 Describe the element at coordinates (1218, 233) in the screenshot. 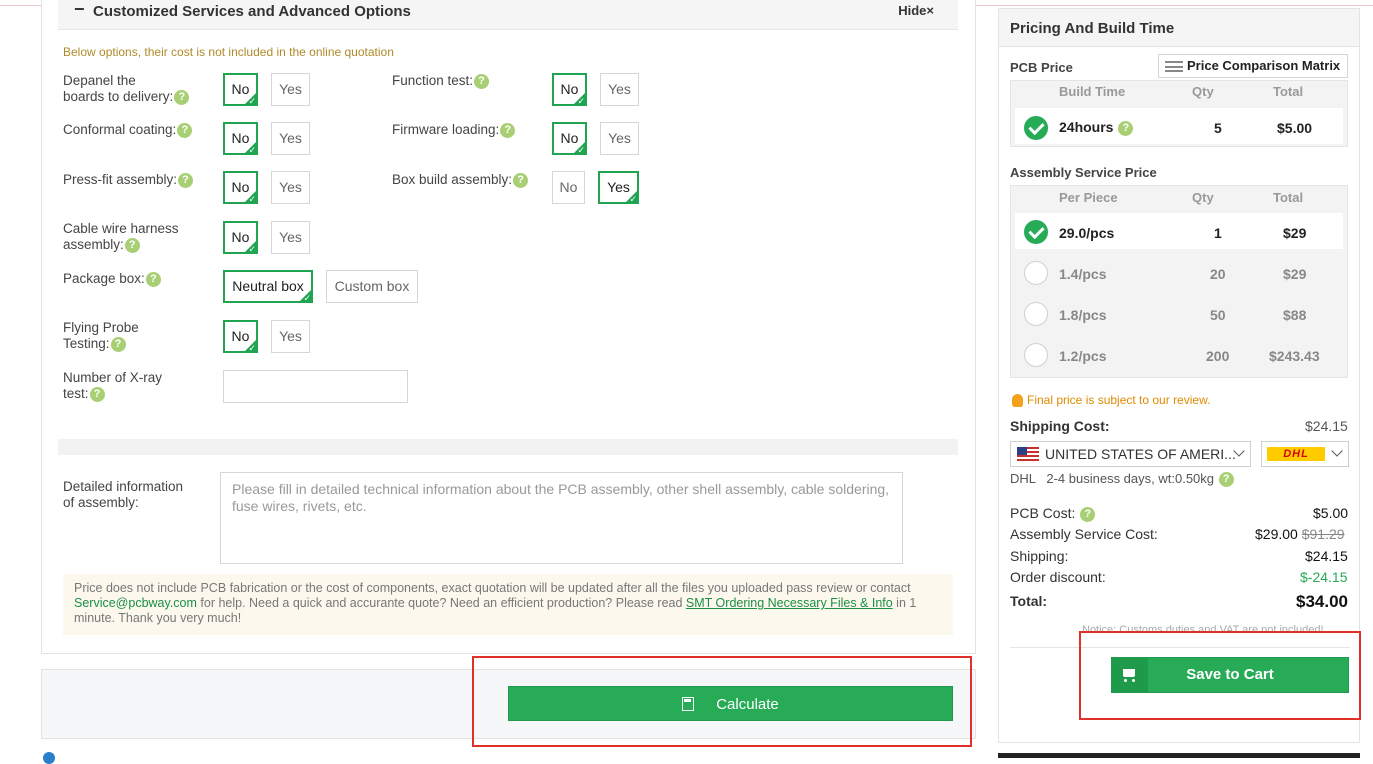

I see `asm-row-1-qty: 1` at that location.